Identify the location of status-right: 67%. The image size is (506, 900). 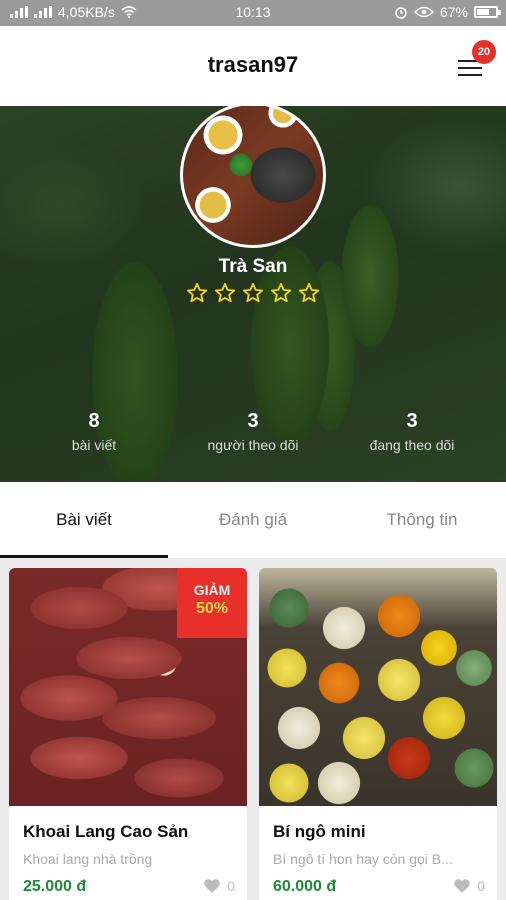
(447, 12).